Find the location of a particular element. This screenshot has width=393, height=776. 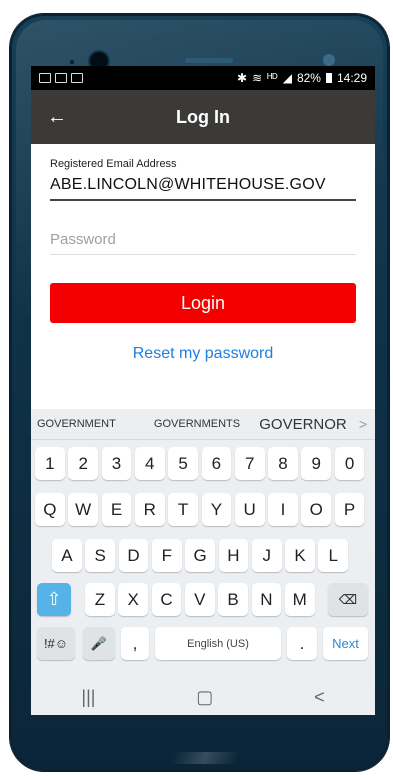

light-sensor is located at coordinates (329, 60).